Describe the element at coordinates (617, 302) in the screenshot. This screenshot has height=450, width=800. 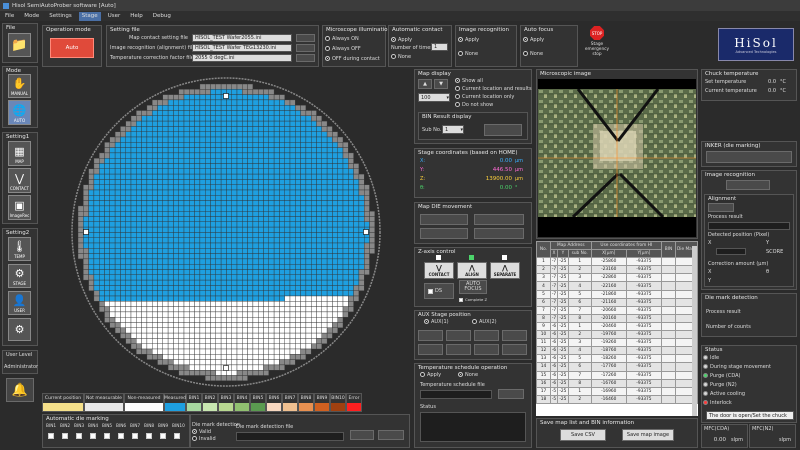
I see `table-row: 6 -7 -25 6 -21160 -93375` at that location.